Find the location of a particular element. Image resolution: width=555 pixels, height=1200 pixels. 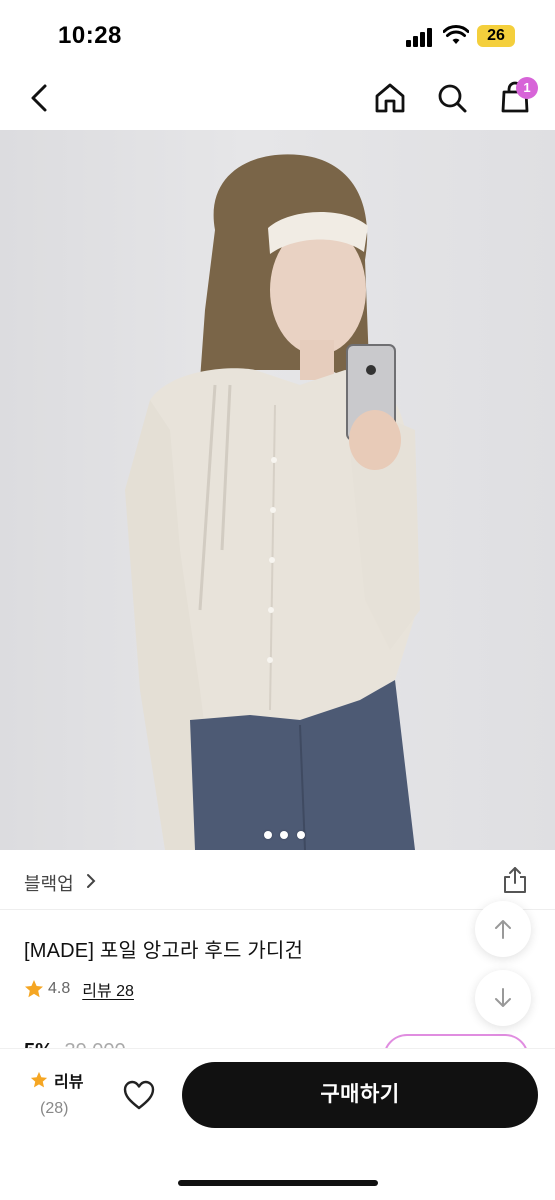

review-count-link: 리뷰 28 is located at coordinates (108, 989).